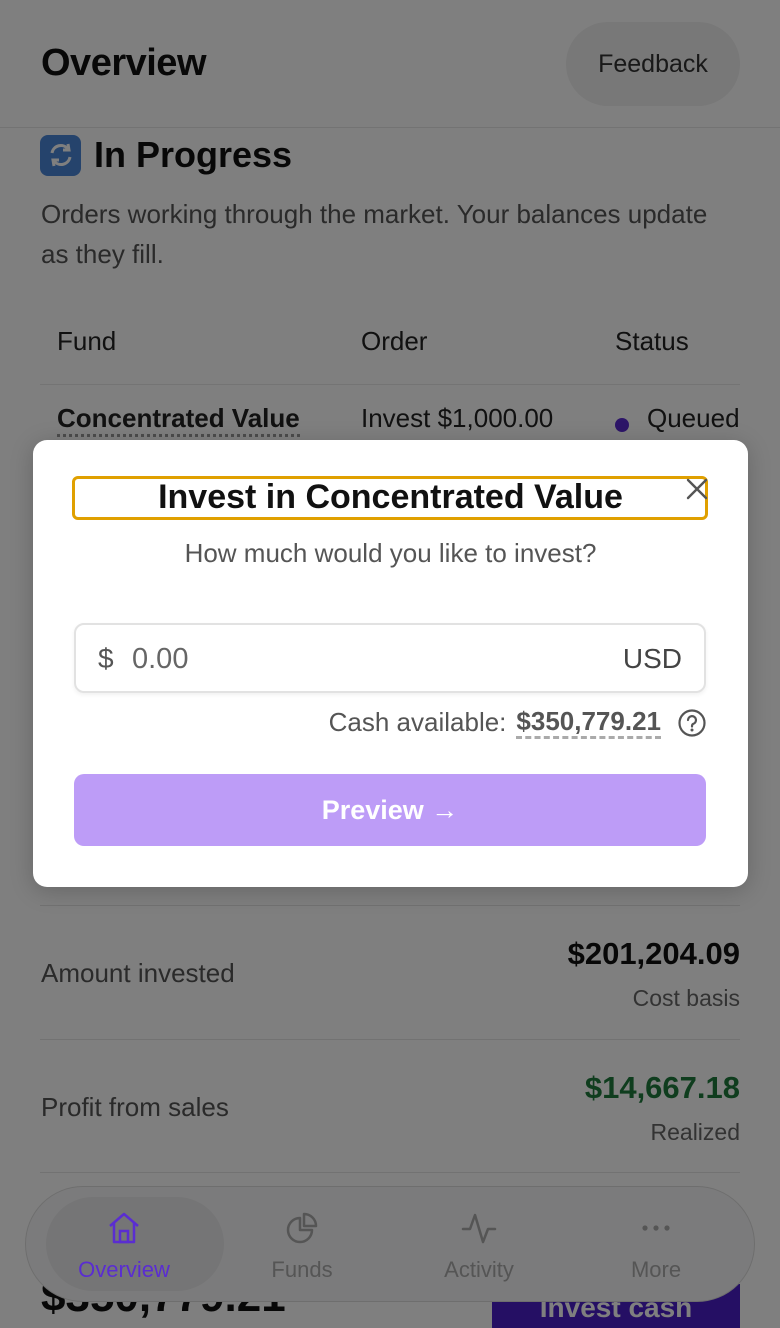 Image resolution: width=780 pixels, height=1328 pixels. What do you see at coordinates (124, 1228) in the screenshot?
I see `home-icon` at bounding box center [124, 1228].